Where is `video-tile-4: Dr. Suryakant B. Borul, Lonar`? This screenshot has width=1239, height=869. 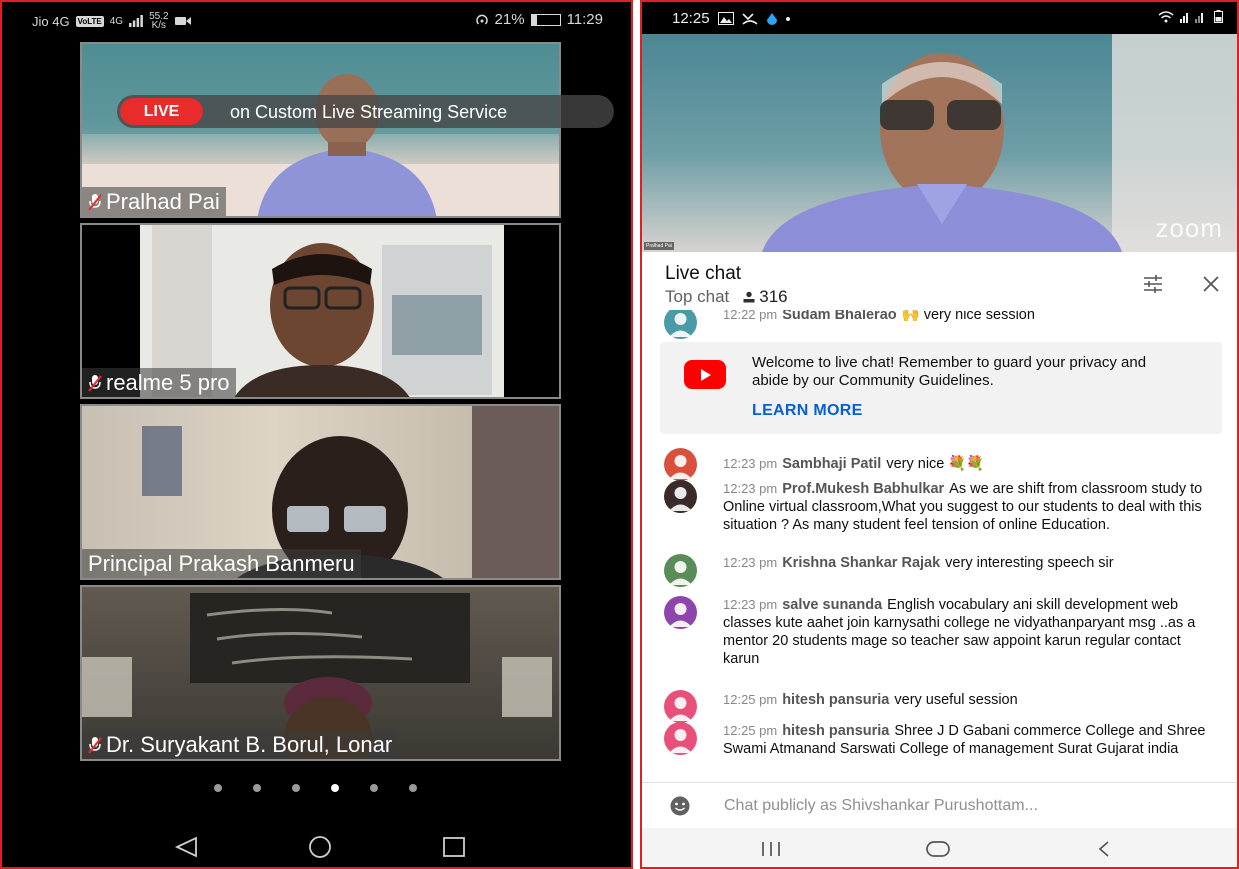 video-tile-4: Dr. Suryakant B. Borul, Lonar is located at coordinates (320, 673).